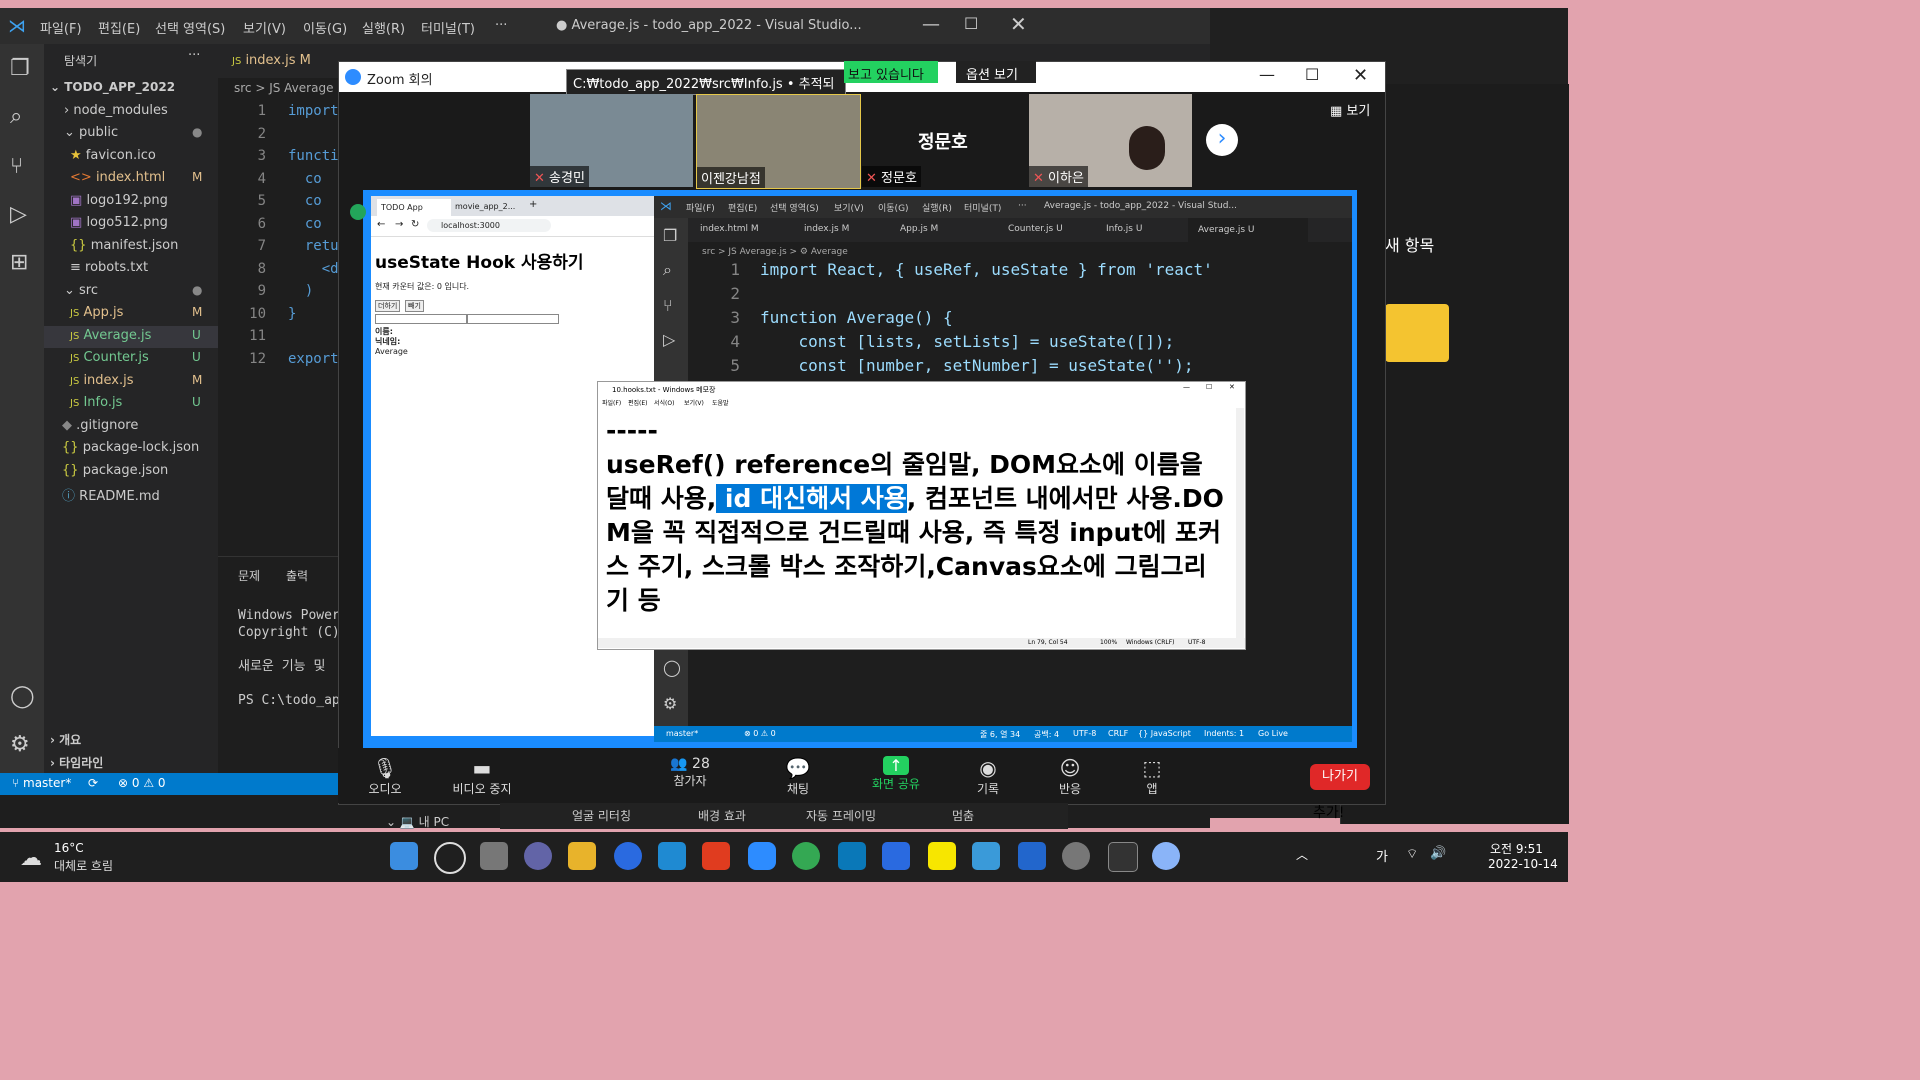  I want to click on close-icon: ✕, so click(1018, 24).